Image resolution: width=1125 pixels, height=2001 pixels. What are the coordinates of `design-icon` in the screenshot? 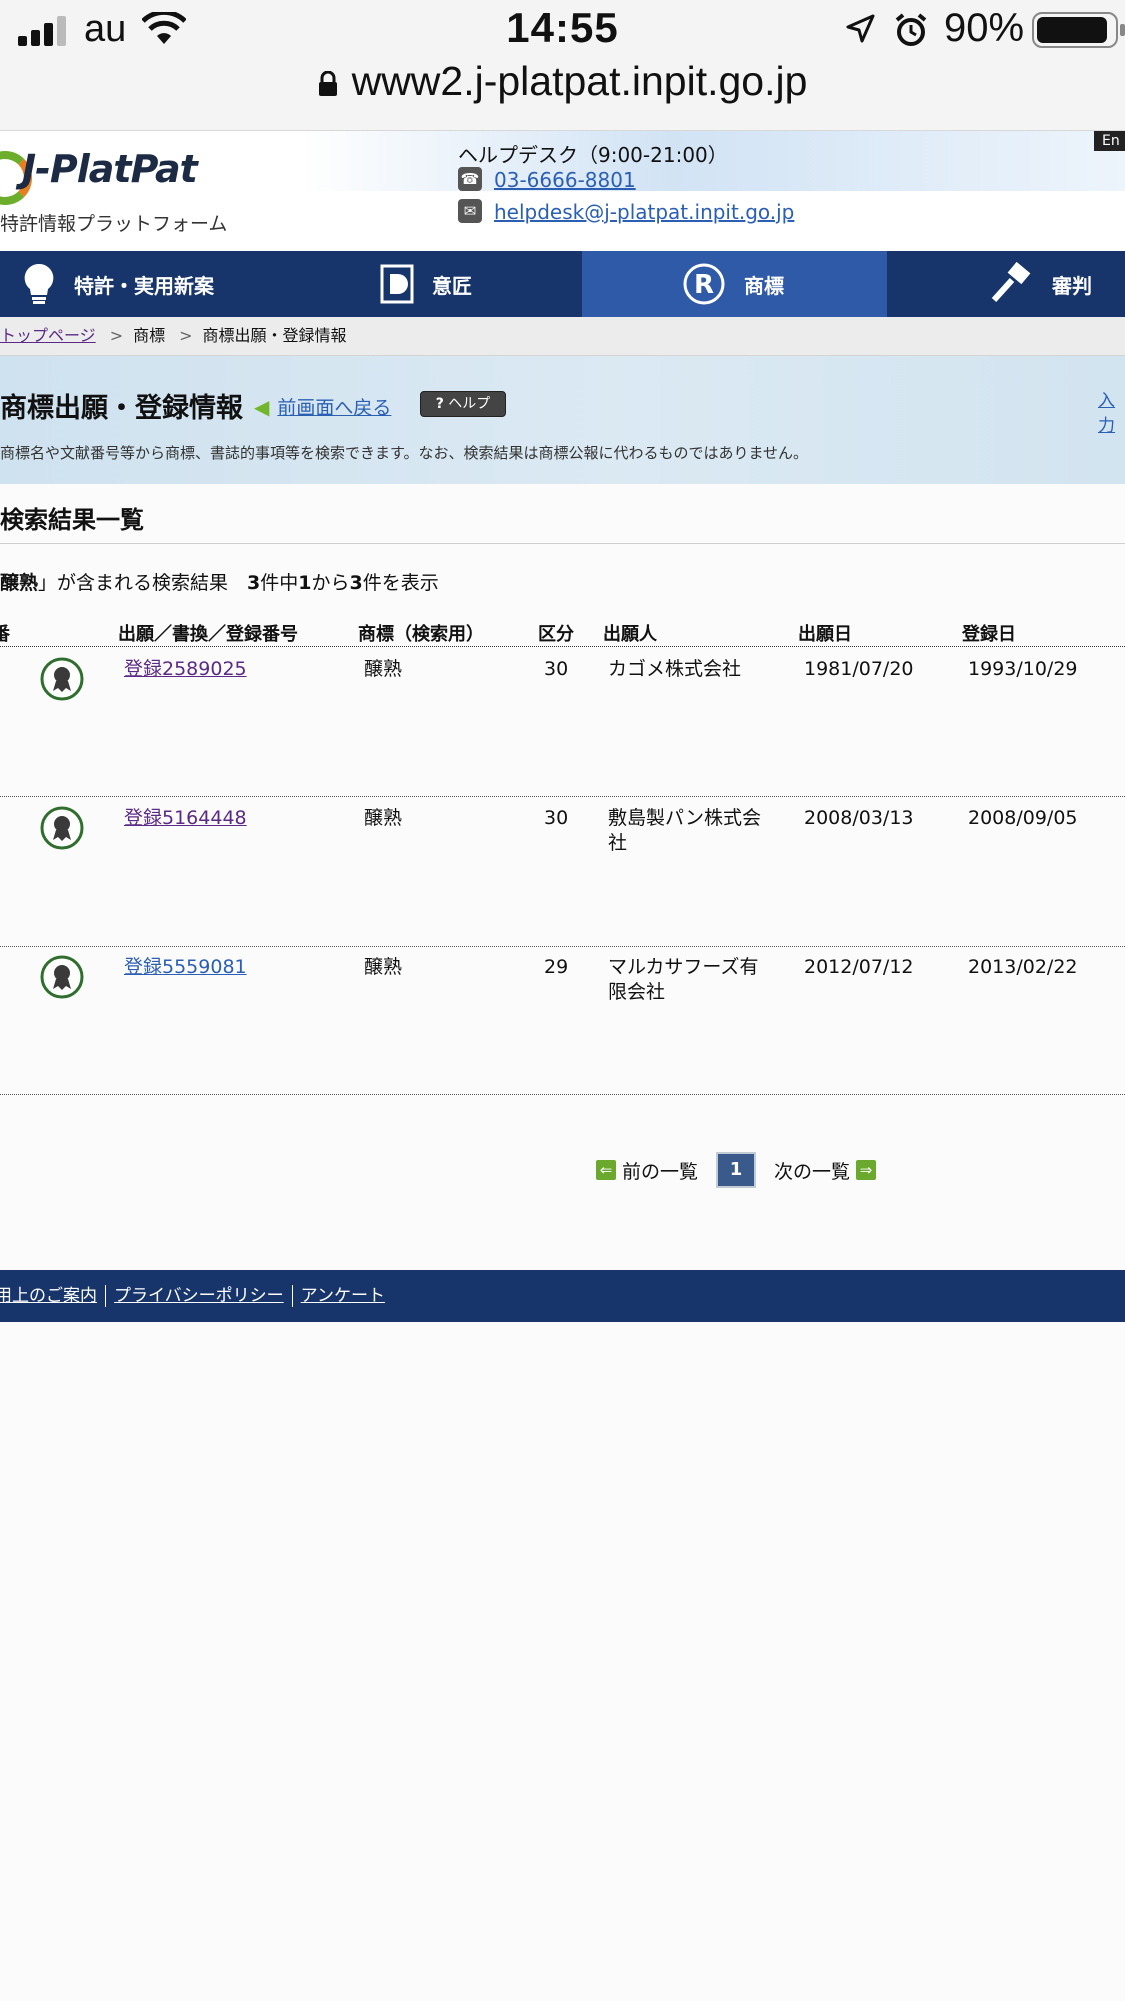 It's located at (397, 284).